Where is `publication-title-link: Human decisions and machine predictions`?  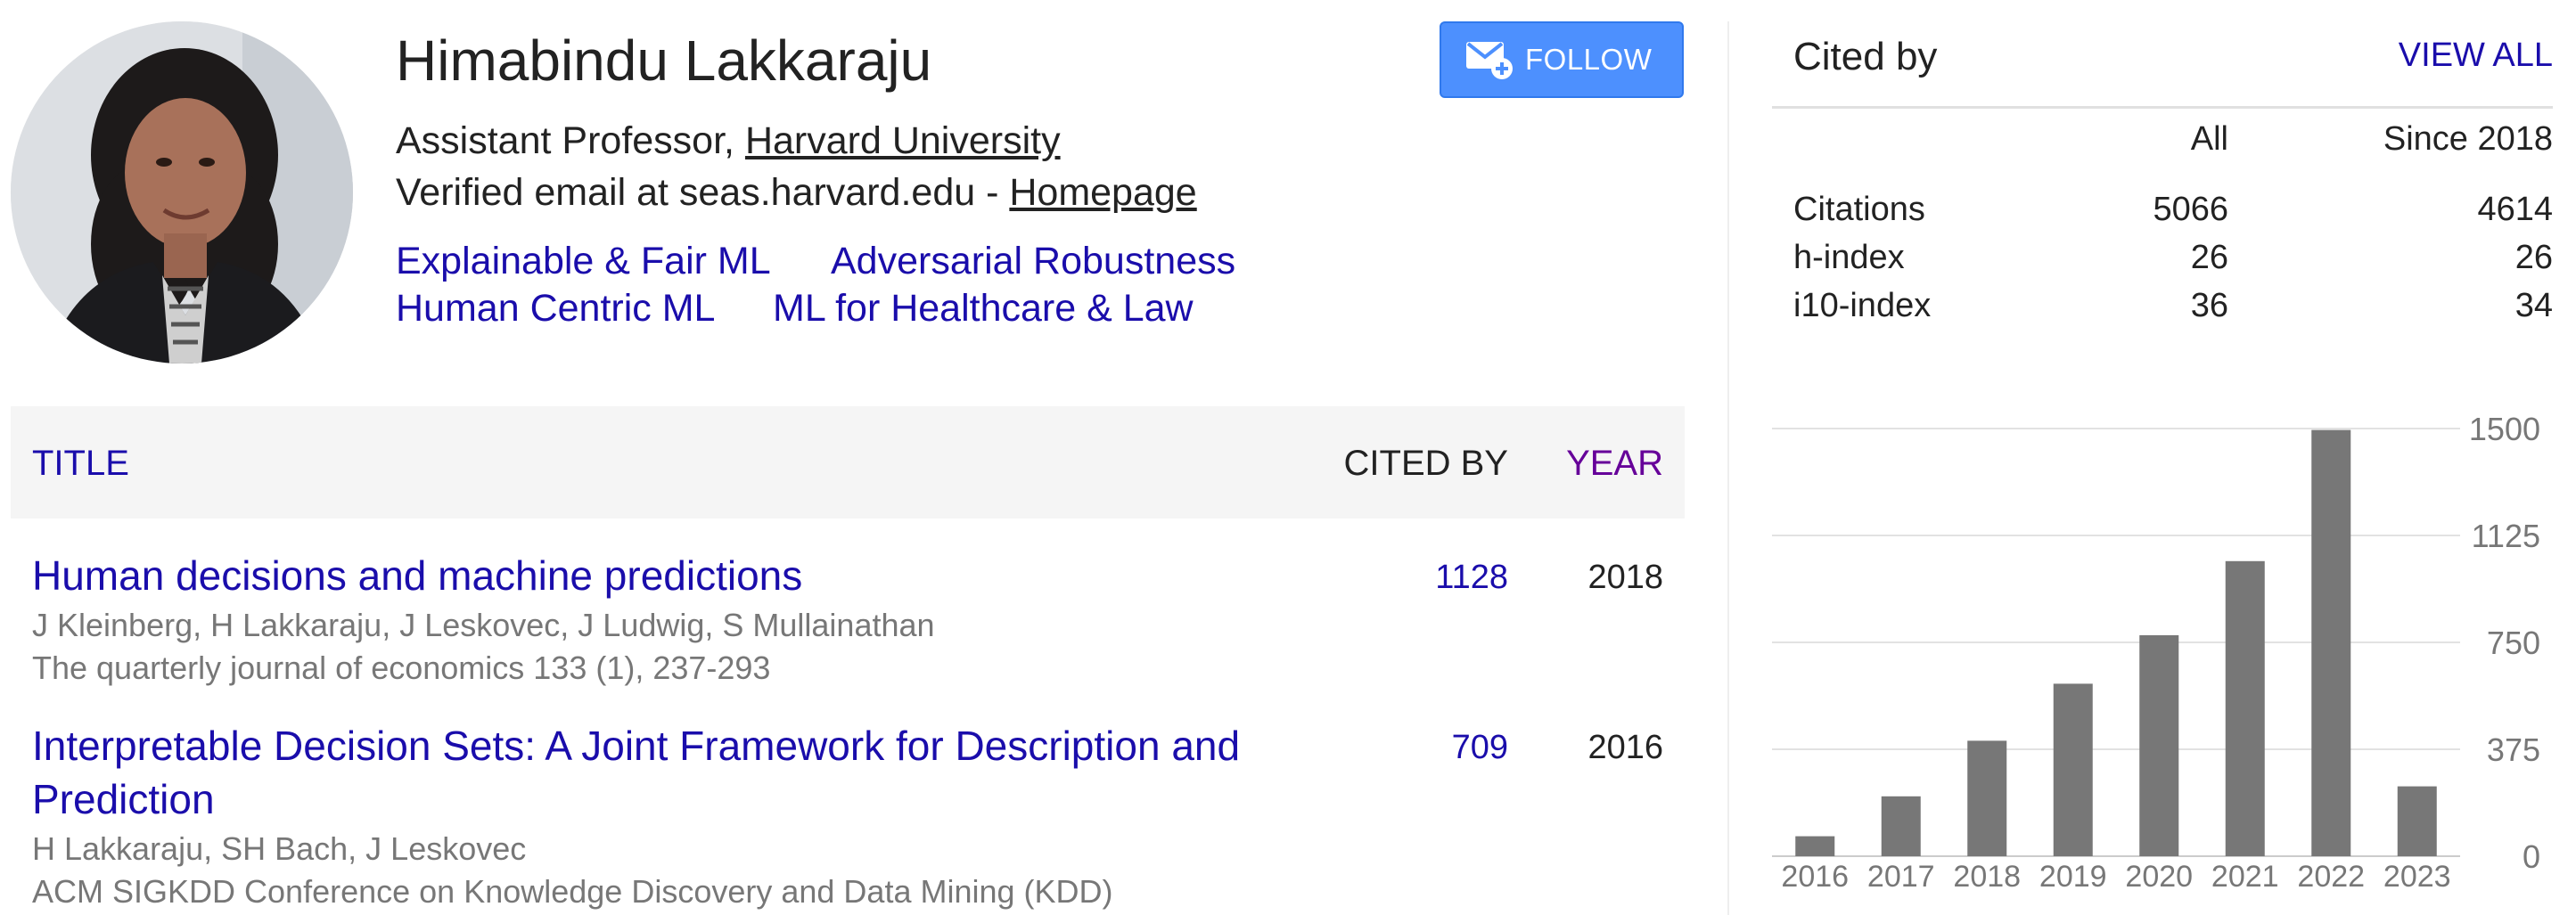 publication-title-link: Human decisions and machine predictions is located at coordinates (674, 575).